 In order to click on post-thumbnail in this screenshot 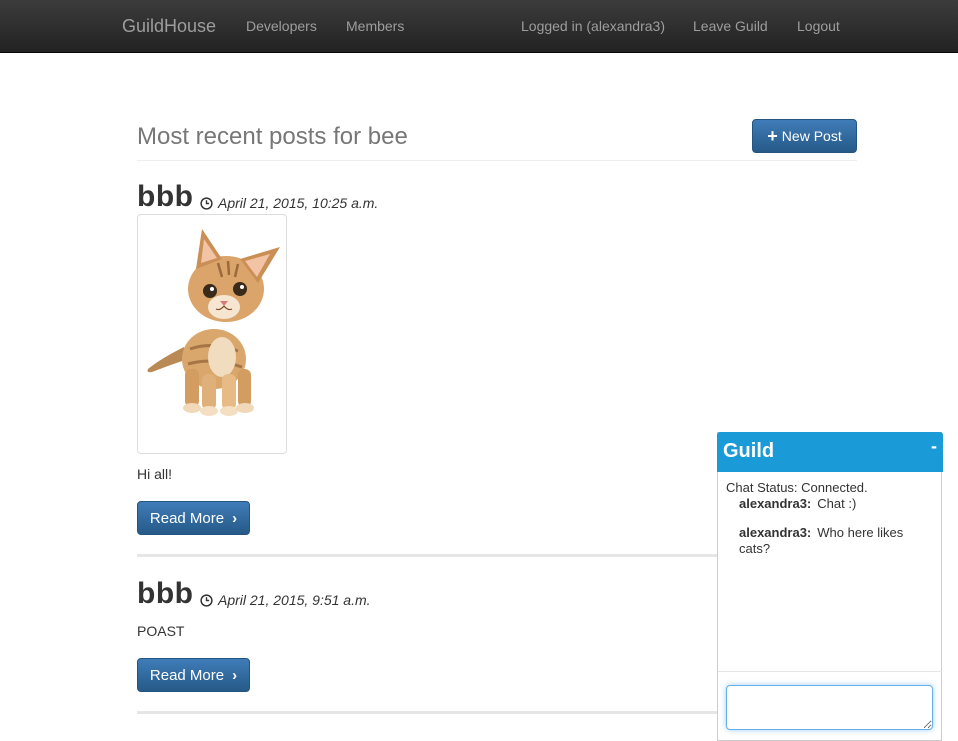, I will do `click(212, 334)`.